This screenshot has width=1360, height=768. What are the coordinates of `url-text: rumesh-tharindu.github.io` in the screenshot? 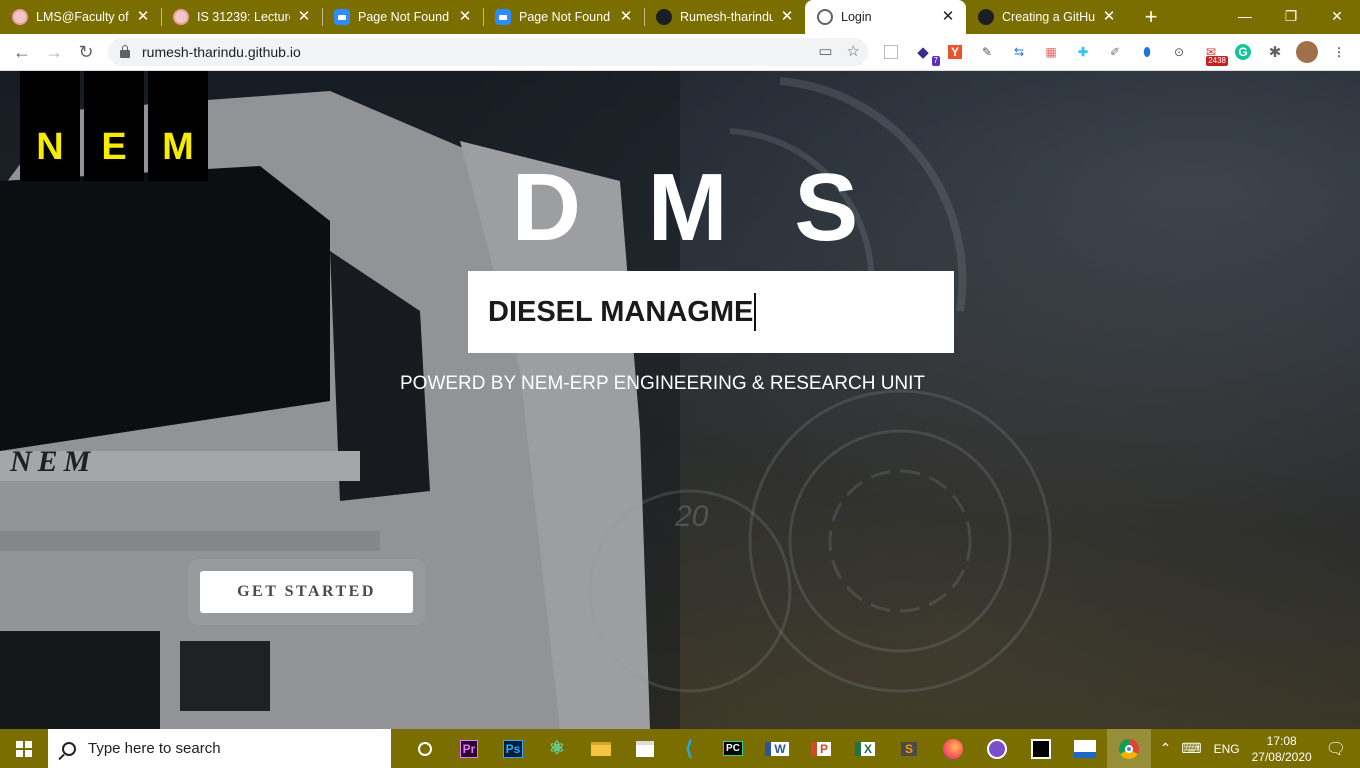 It's located at (221, 52).